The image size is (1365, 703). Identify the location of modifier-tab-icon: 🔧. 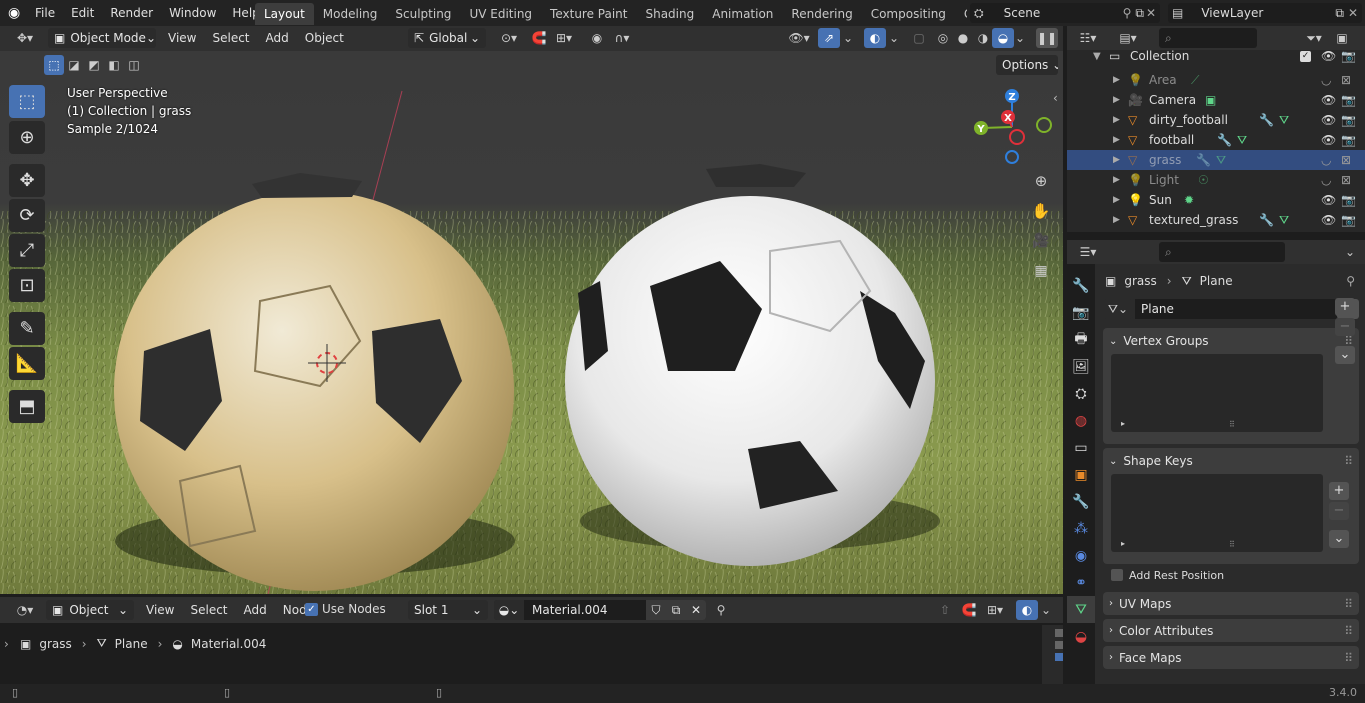
(1081, 501).